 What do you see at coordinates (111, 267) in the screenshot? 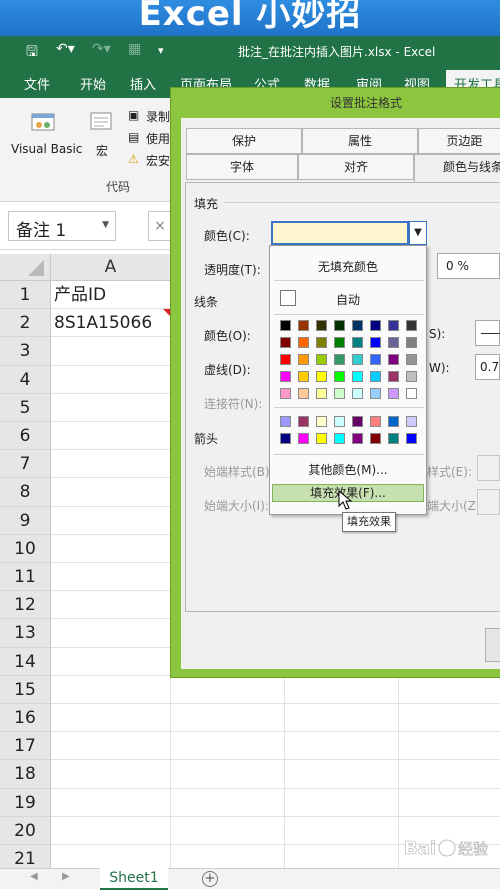
I see `column-header-a: A` at bounding box center [111, 267].